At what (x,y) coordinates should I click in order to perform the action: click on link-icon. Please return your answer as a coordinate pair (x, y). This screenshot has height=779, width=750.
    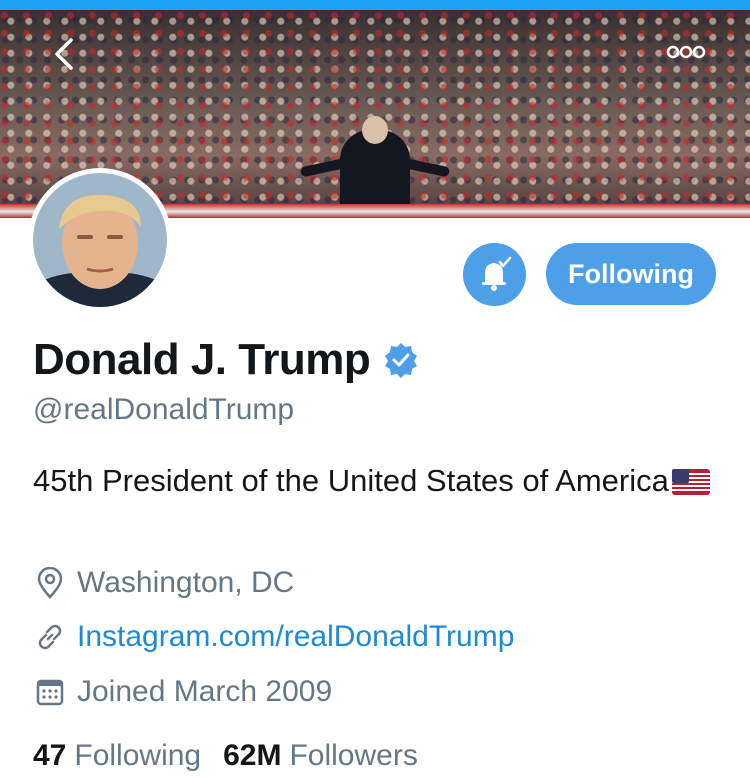
    Looking at the image, I should click on (50, 637).